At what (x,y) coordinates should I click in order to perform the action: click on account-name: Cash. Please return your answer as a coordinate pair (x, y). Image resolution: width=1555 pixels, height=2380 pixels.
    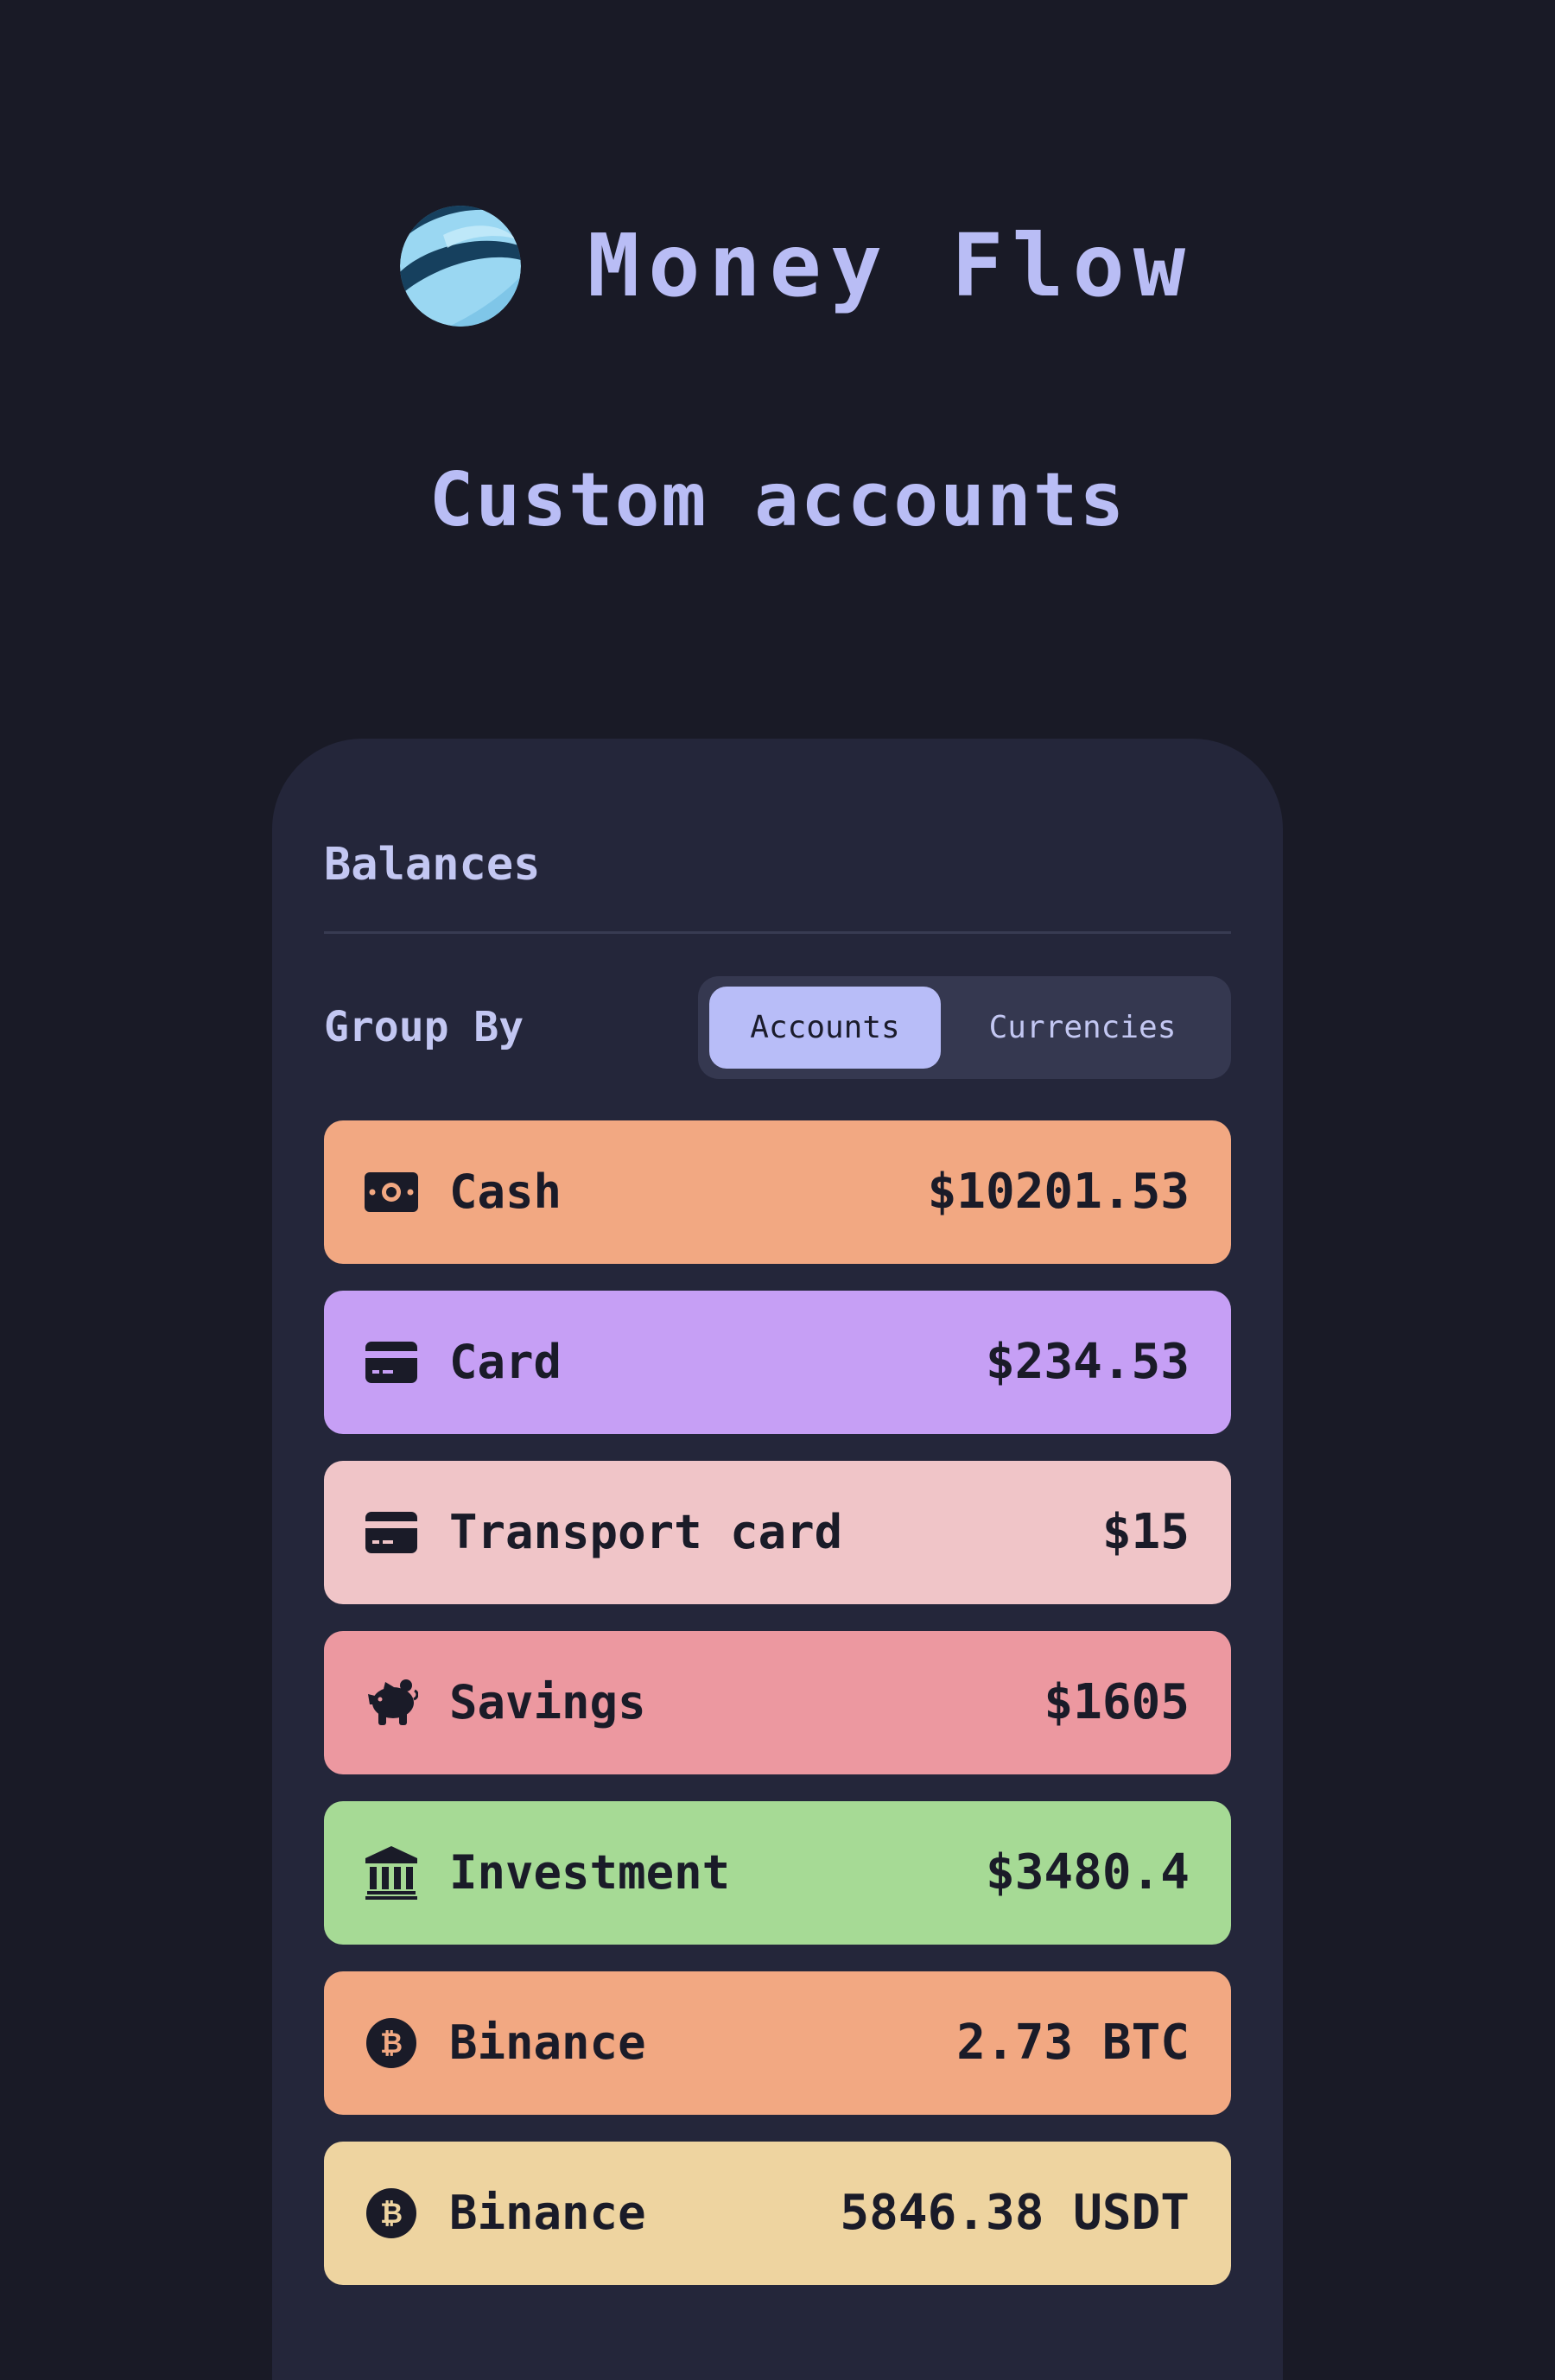
    Looking at the image, I should click on (505, 1192).